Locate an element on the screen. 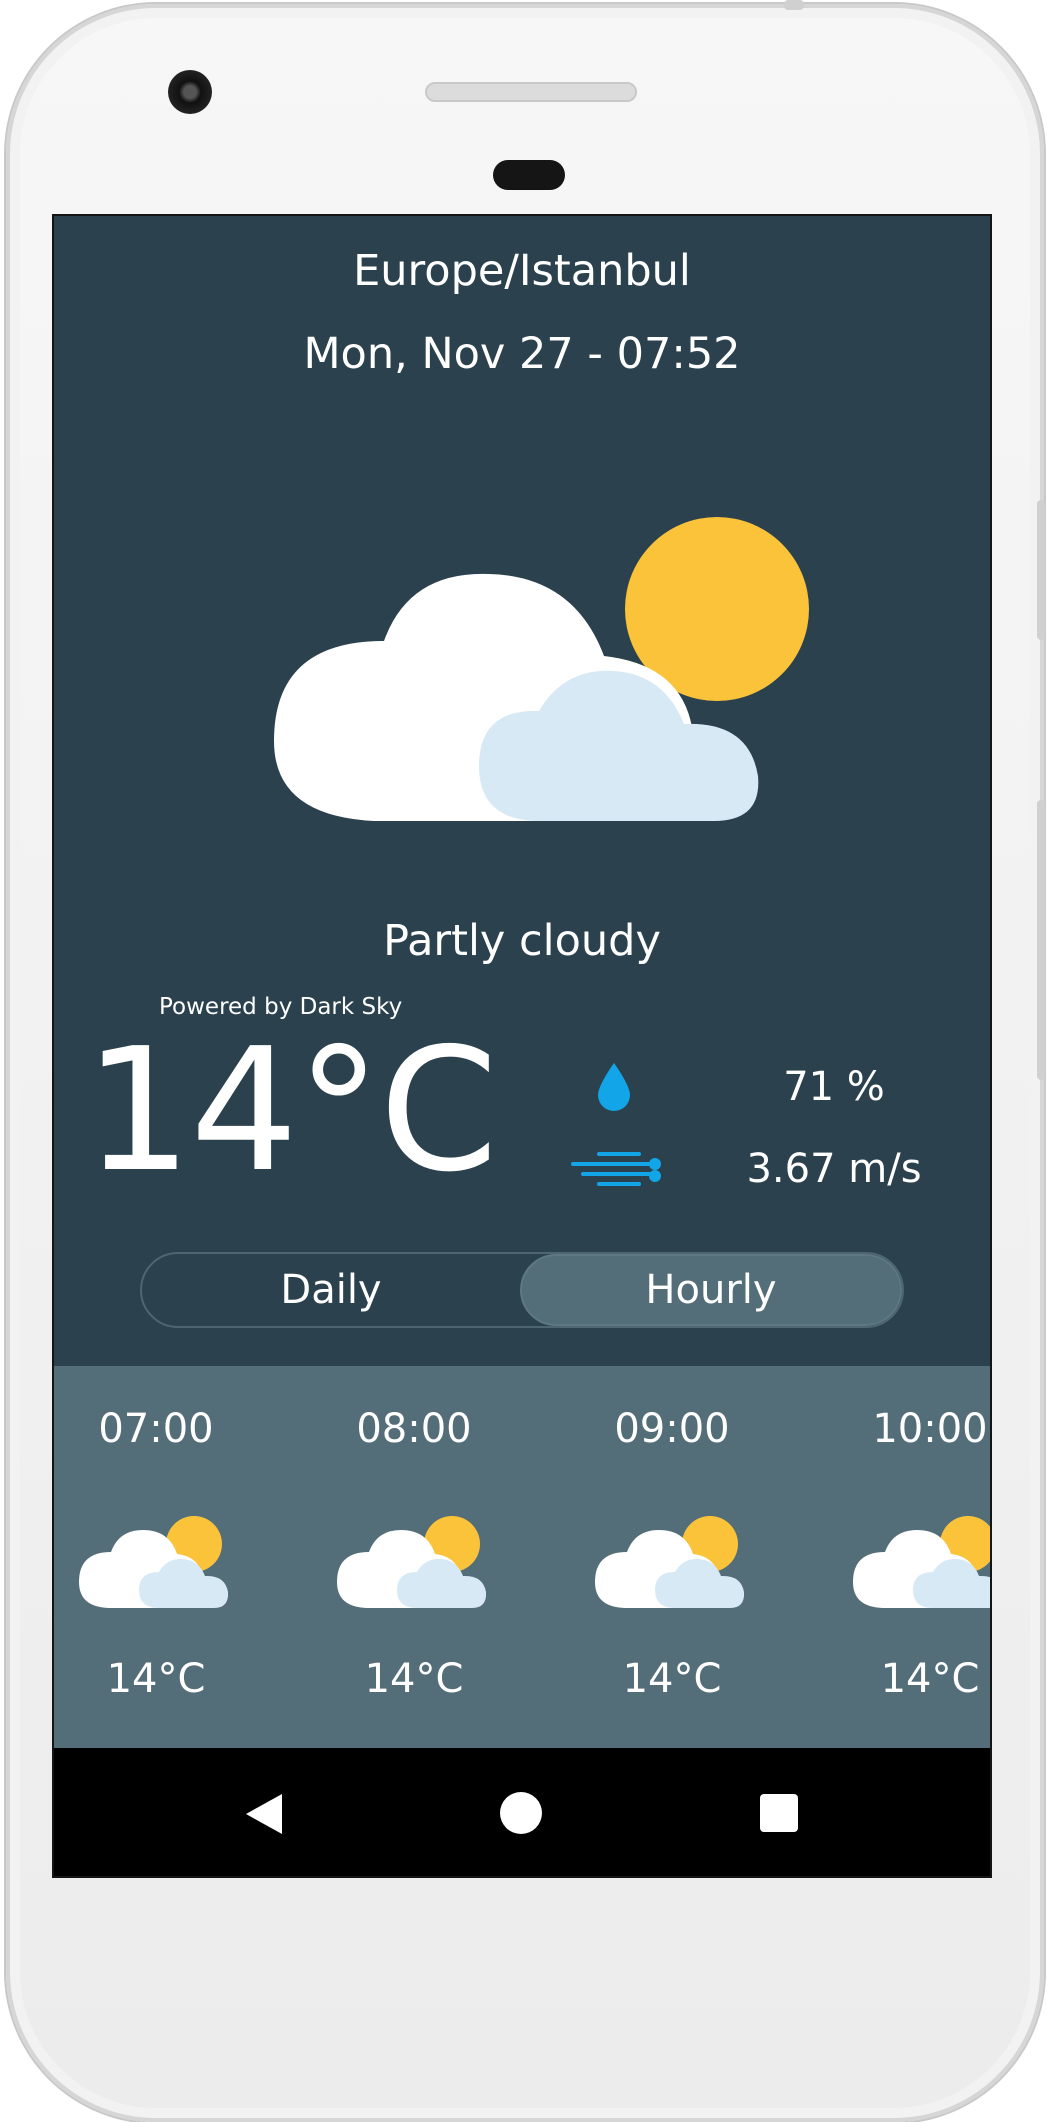  android-navigation-bar is located at coordinates (522, 1812).